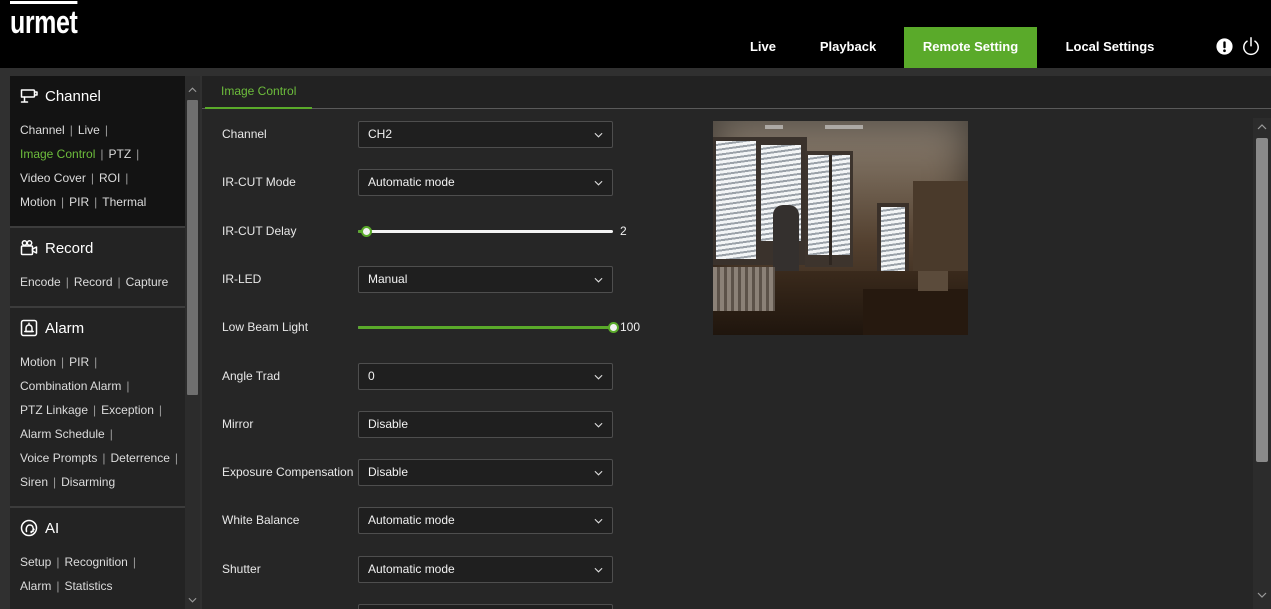 This screenshot has height=609, width=1271. I want to click on power-icon, so click(1251, 46).